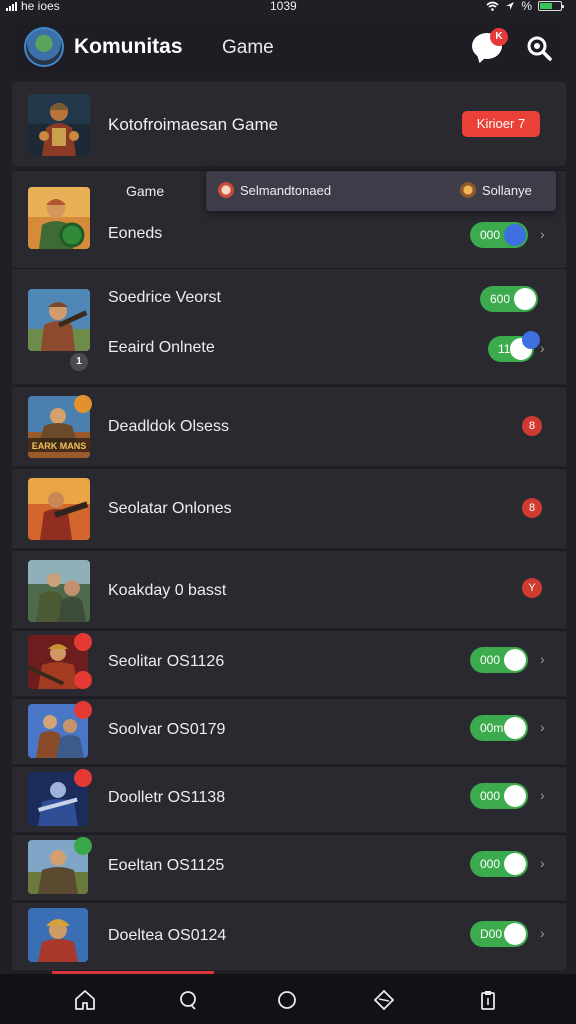 Image resolution: width=576 pixels, height=1024 pixels. What do you see at coordinates (167, 590) in the screenshot?
I see `game-name: Koakday 0 basst` at bounding box center [167, 590].